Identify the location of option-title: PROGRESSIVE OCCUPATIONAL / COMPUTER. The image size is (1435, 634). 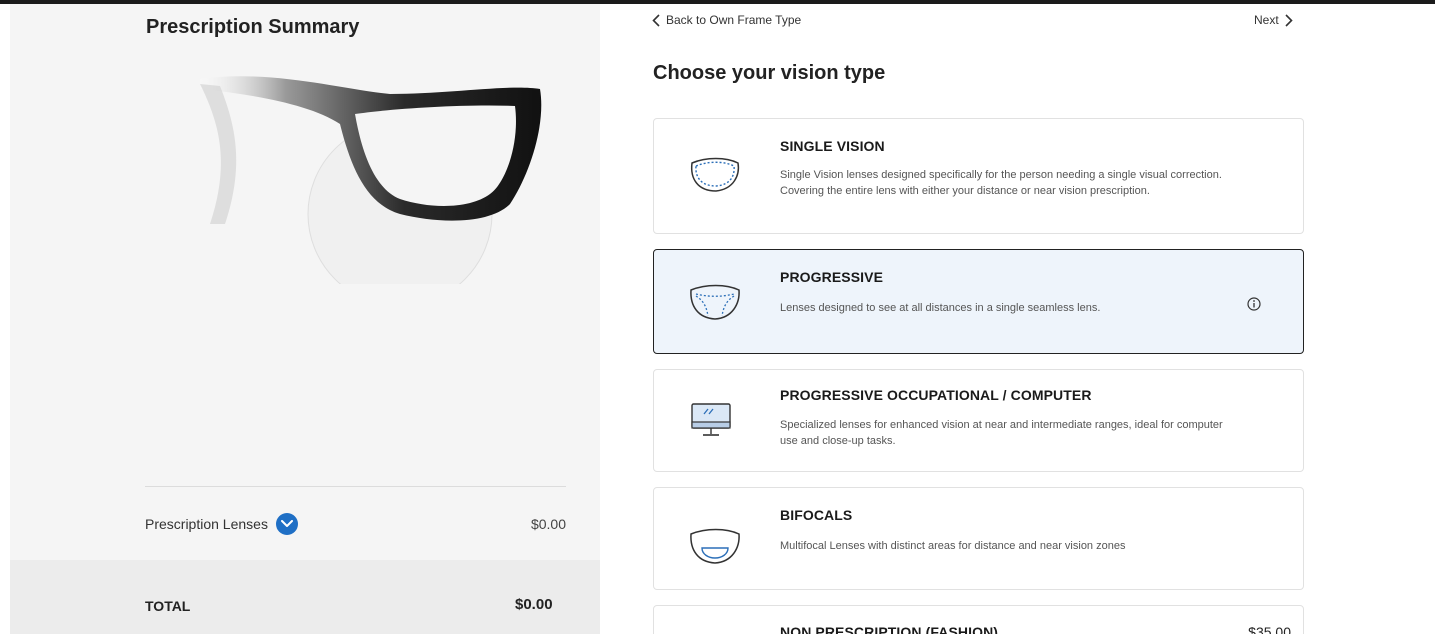
(936, 395).